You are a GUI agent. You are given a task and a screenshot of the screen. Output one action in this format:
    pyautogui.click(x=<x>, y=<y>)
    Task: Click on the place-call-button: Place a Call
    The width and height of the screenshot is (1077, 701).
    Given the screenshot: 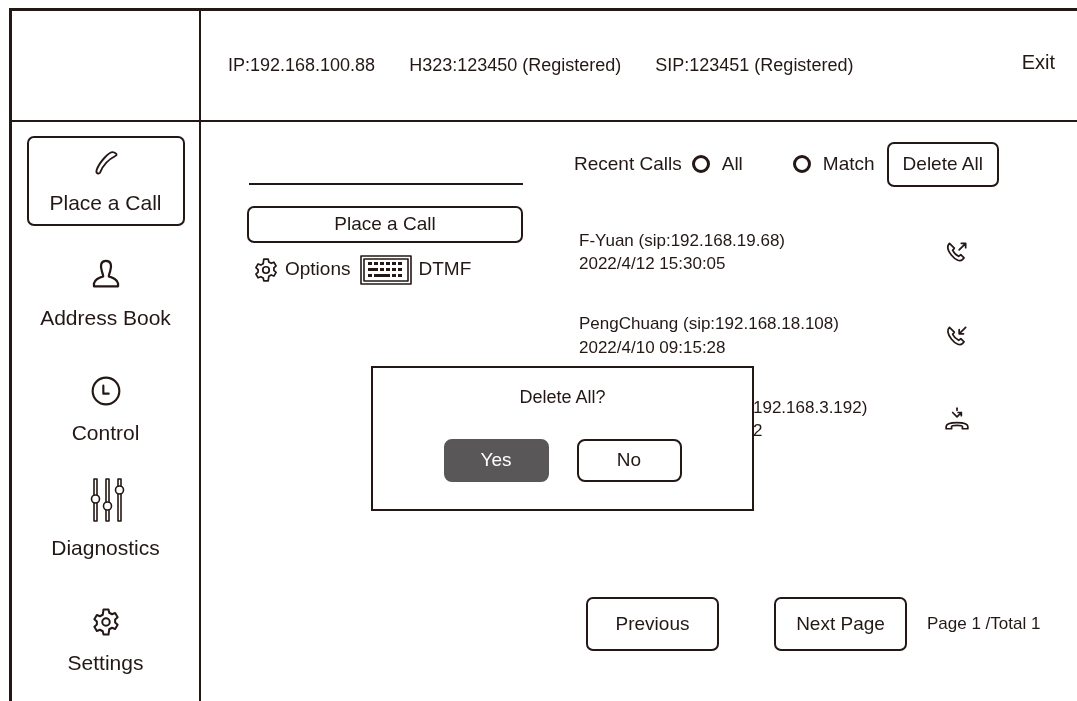 What is the action you would take?
    pyautogui.click(x=385, y=224)
    